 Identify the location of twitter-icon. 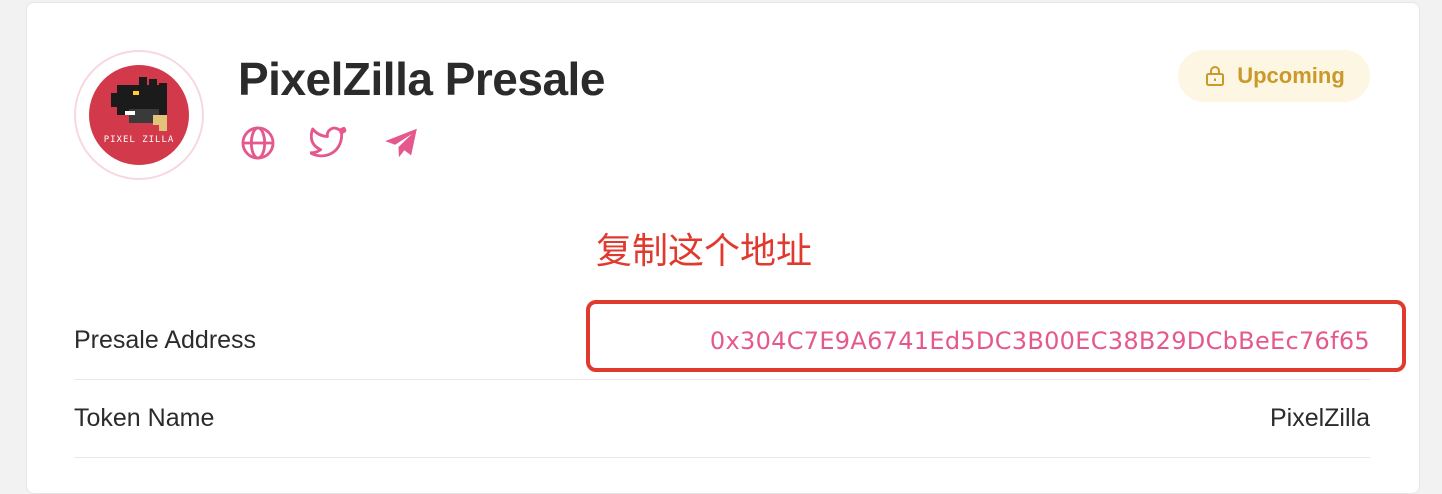
(328, 142).